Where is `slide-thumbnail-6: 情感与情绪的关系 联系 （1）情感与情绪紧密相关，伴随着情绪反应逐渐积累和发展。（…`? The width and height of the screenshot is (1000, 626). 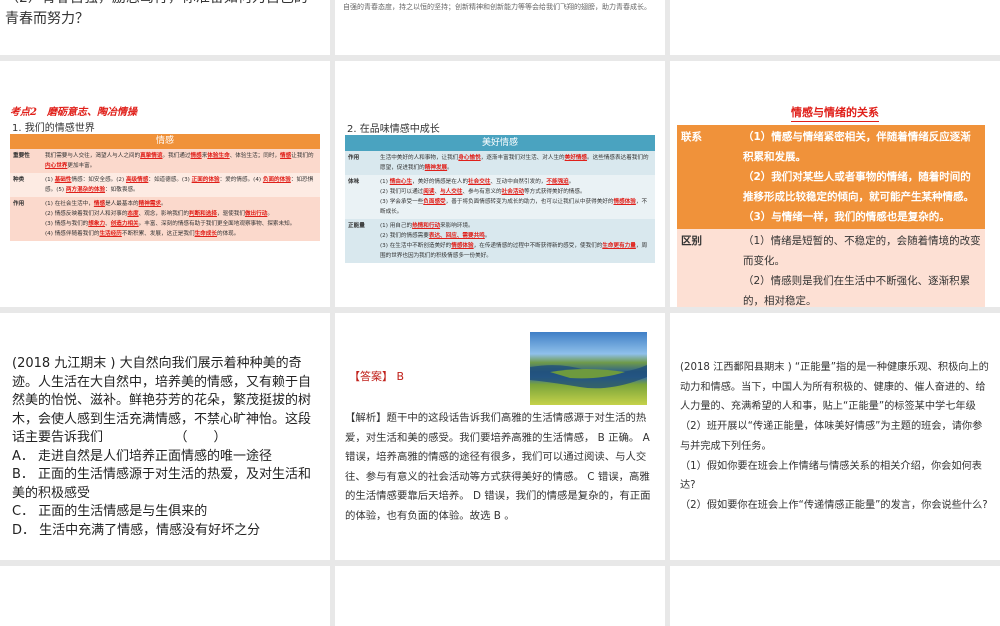 slide-thumbnail-6: 情感与情绪的关系 联系 （1）情感与情绪紧密相关，伴随着情绪反应逐渐积累和发展。（… is located at coordinates (835, 184).